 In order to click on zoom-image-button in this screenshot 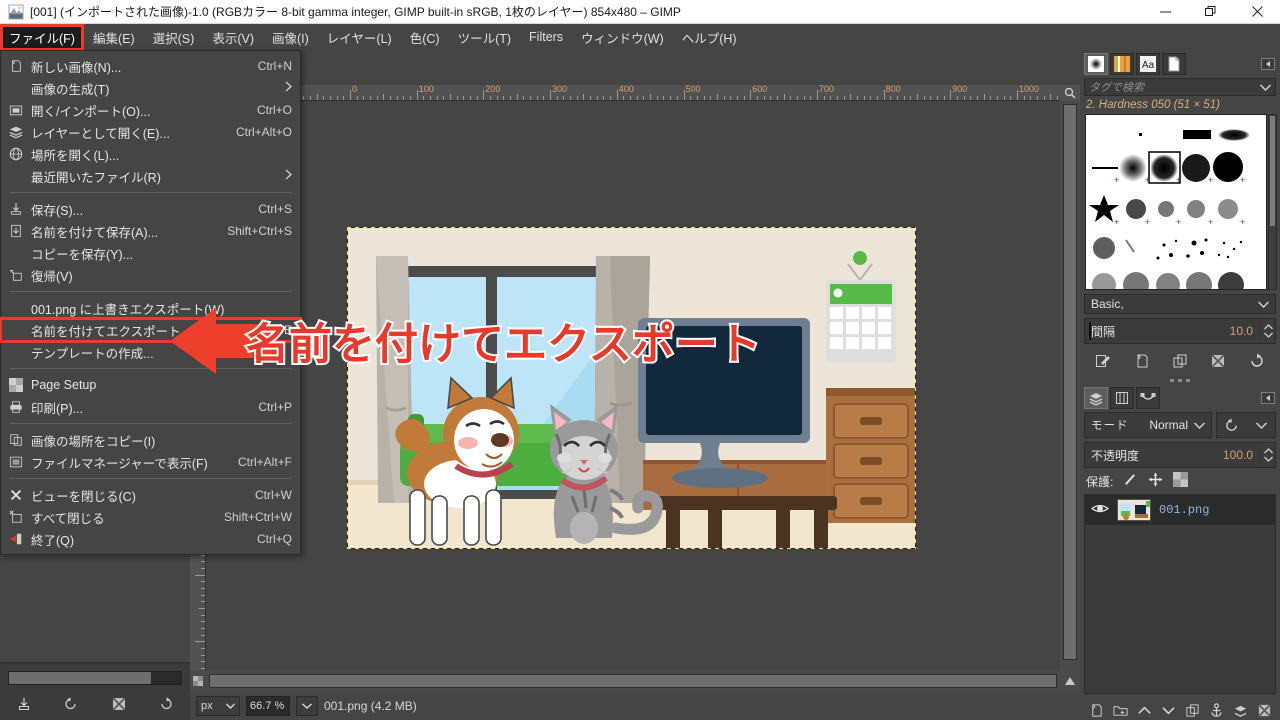, I will do `click(1070, 93)`.